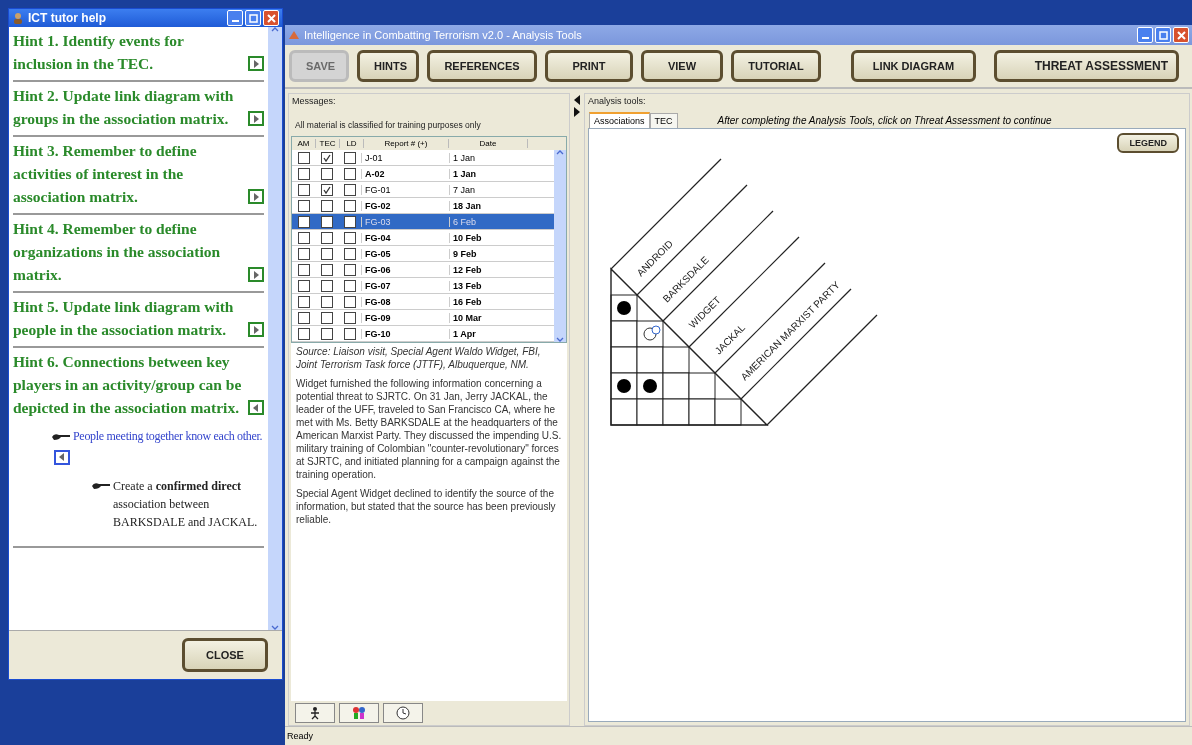 The width and height of the screenshot is (1192, 745). I want to click on tab: TEC, so click(663, 120).